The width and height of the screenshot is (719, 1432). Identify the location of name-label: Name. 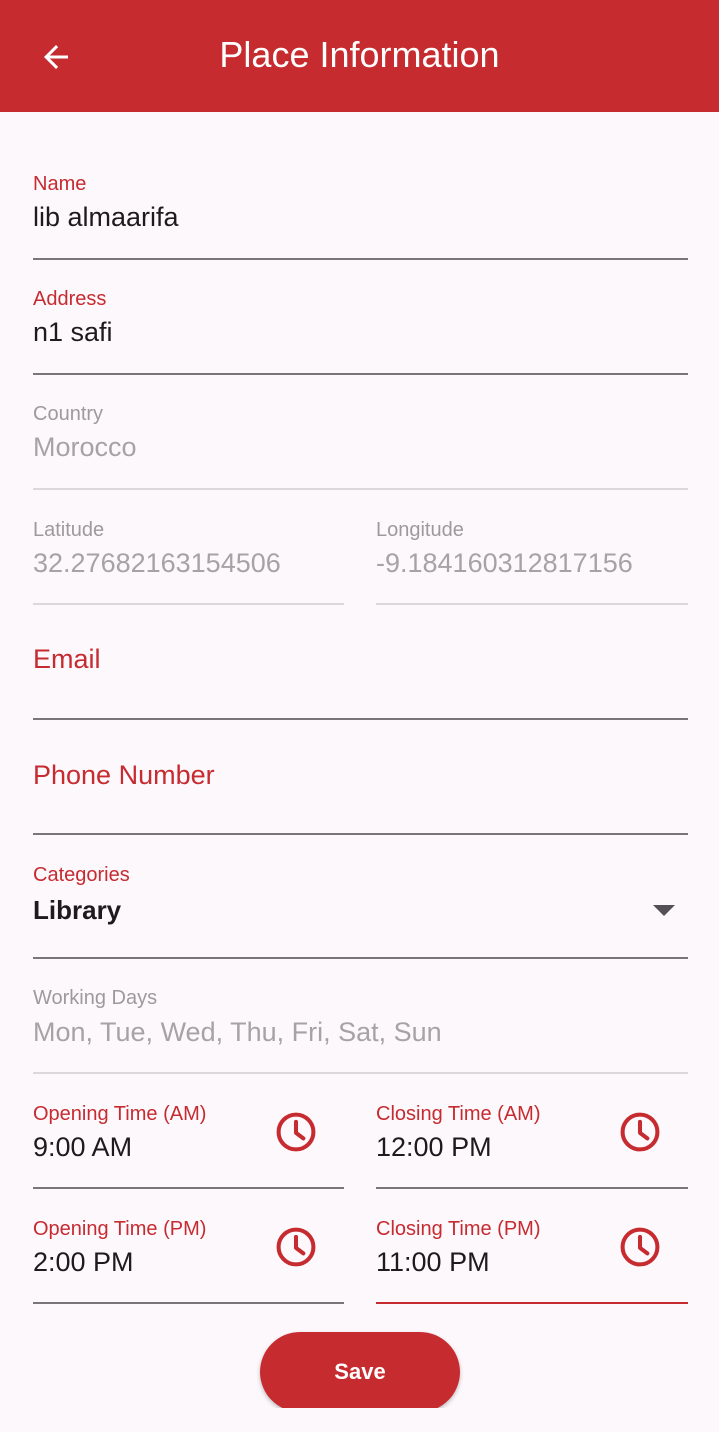
(60, 184).